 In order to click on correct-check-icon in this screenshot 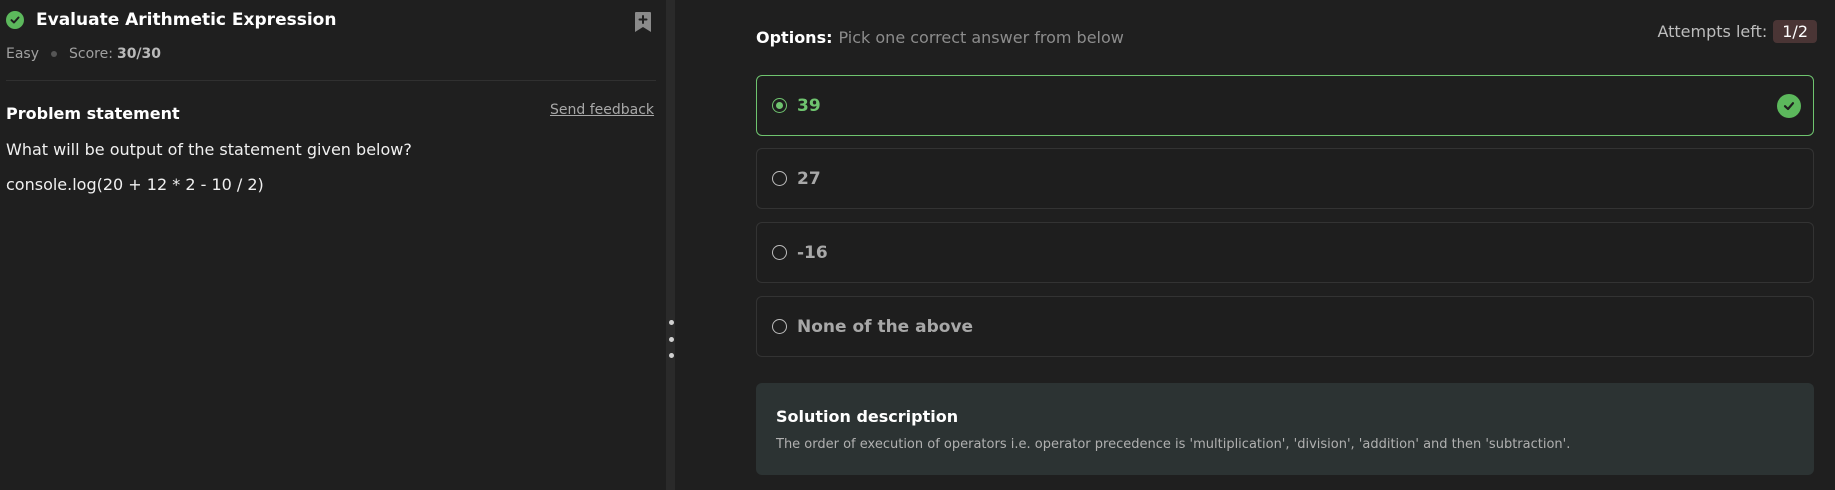, I will do `click(1789, 106)`.